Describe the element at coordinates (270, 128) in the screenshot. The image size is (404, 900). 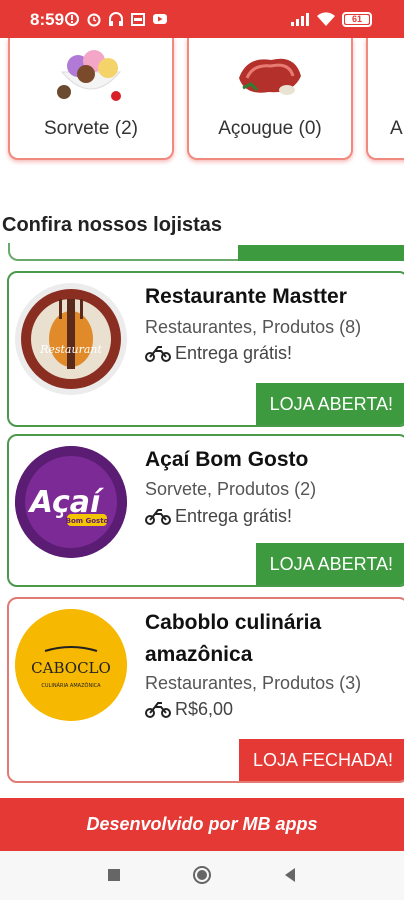
I see `category-label: Açougue (0)` at that location.